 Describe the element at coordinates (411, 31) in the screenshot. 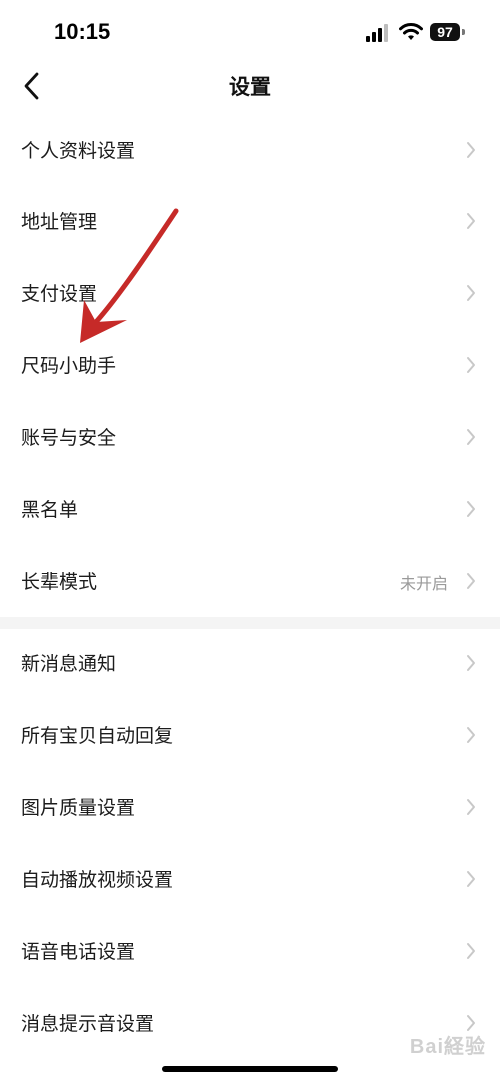

I see `wifi-icon` at that location.